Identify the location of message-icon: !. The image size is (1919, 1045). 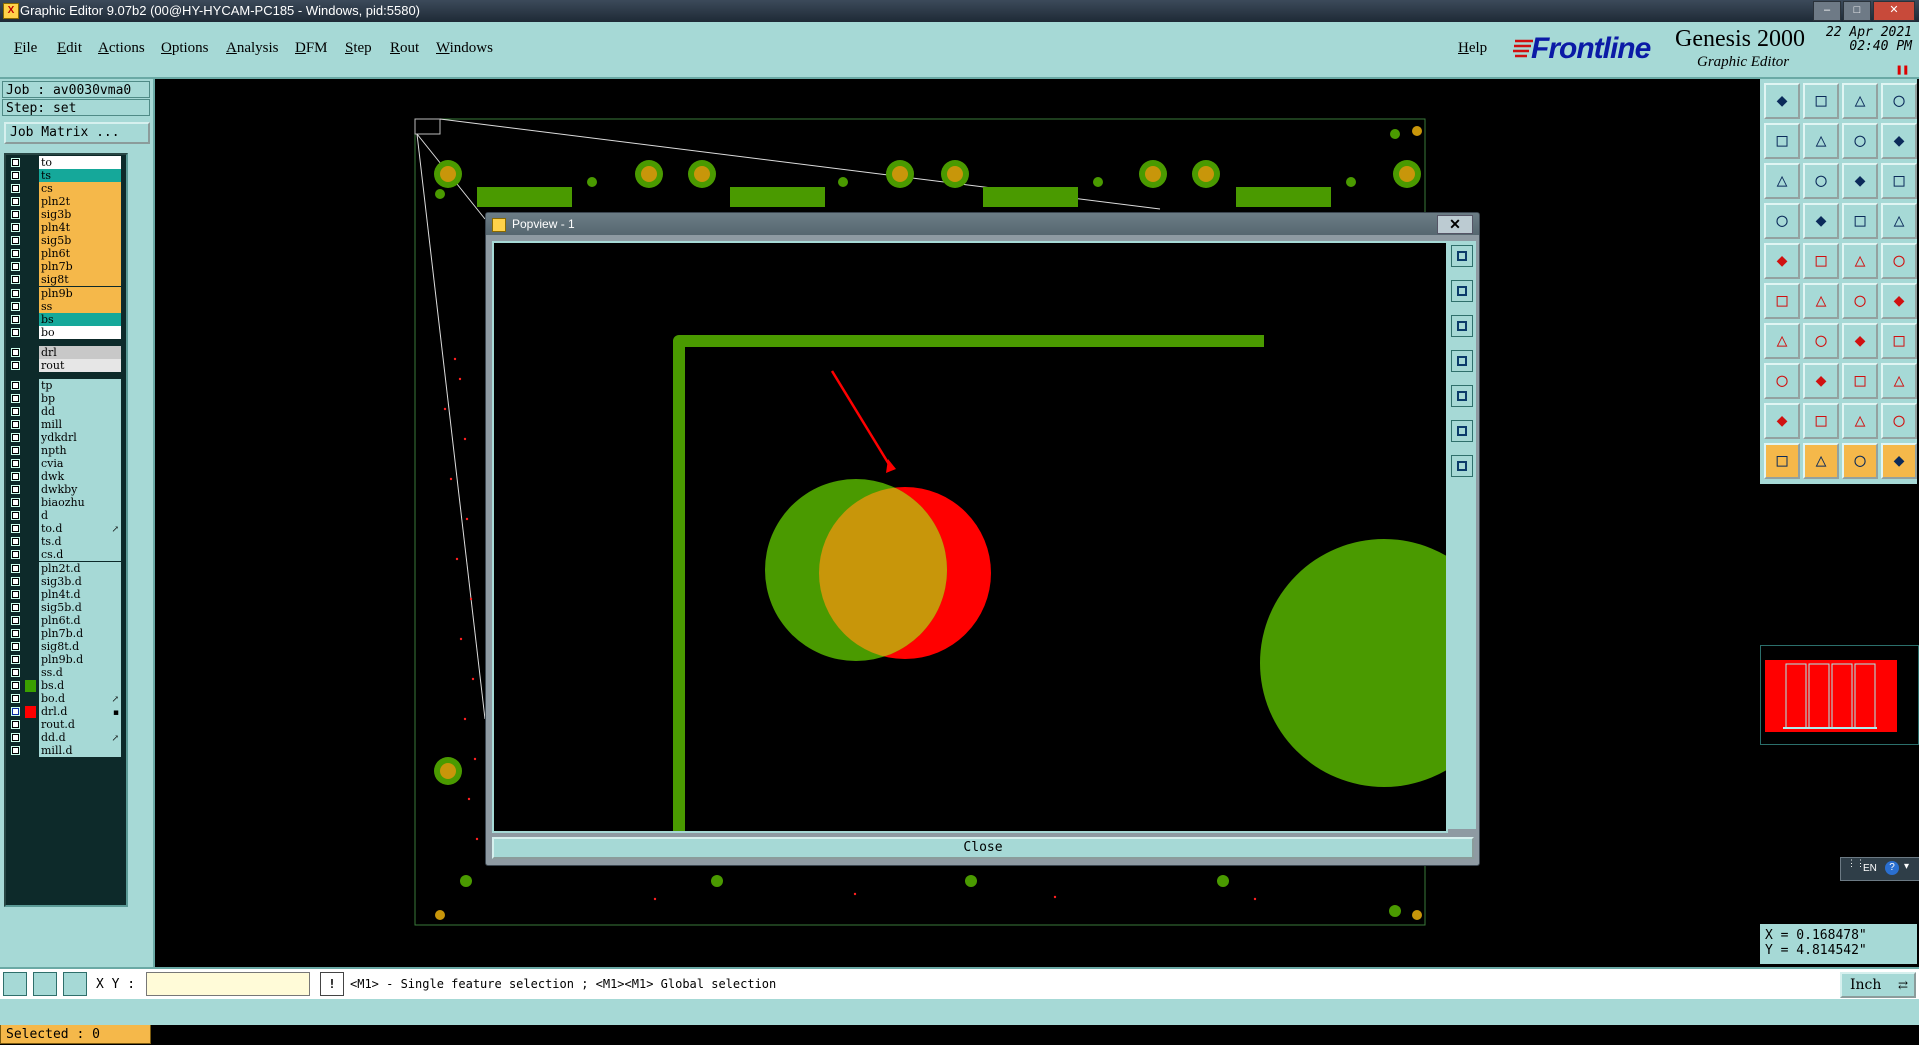
(332, 984).